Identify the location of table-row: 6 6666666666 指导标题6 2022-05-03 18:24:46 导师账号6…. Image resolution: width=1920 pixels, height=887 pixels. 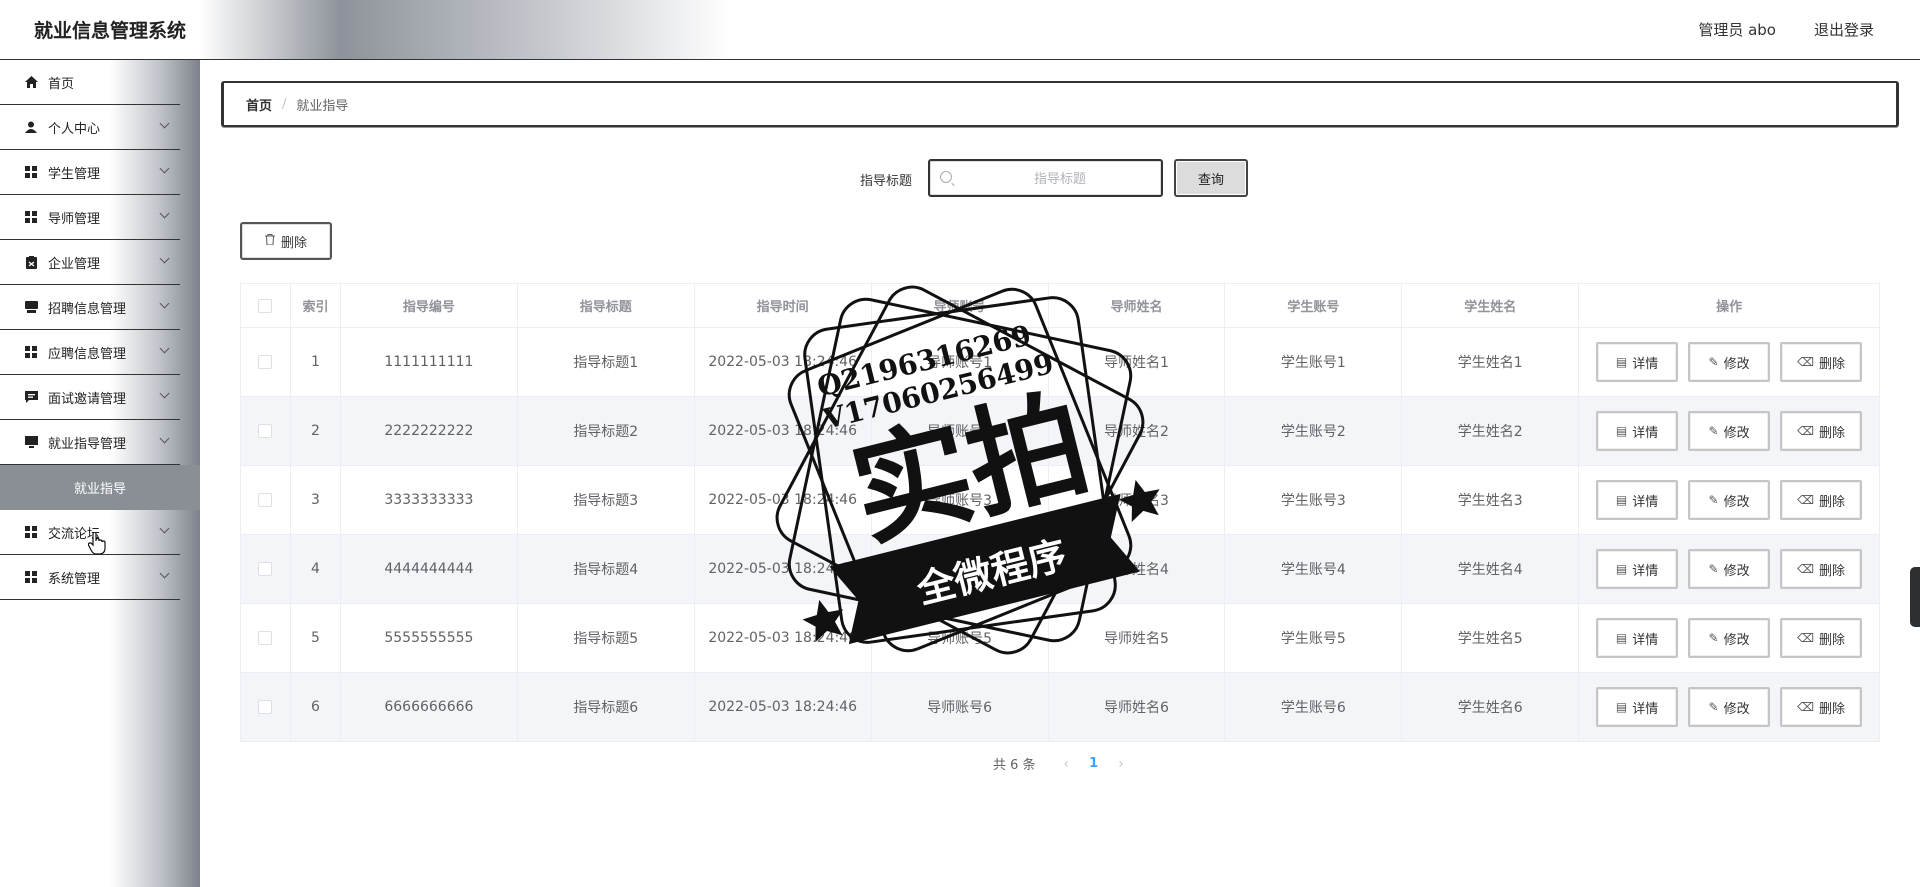
(1060, 707).